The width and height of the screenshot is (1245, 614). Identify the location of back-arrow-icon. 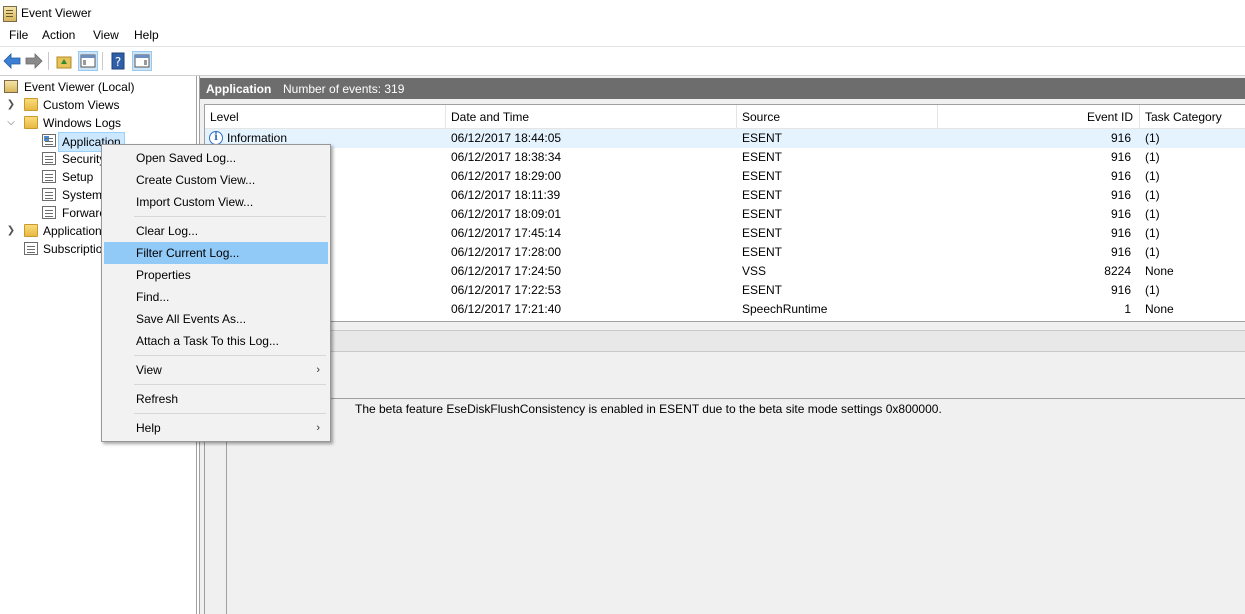
(12, 61).